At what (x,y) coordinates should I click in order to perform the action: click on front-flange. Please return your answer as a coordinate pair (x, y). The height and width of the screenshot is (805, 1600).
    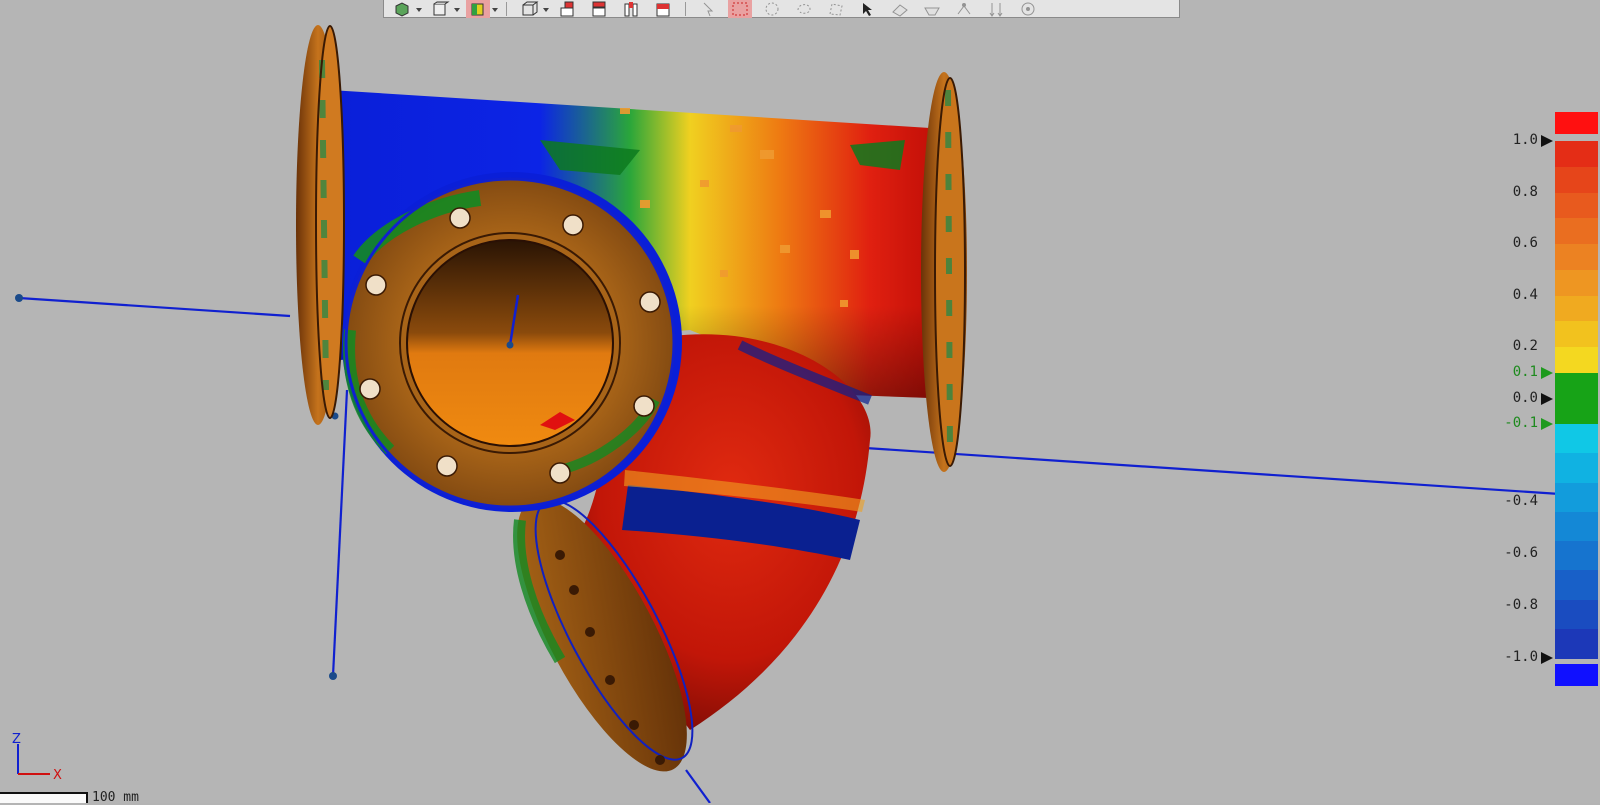
    Looking at the image, I should click on (512, 342).